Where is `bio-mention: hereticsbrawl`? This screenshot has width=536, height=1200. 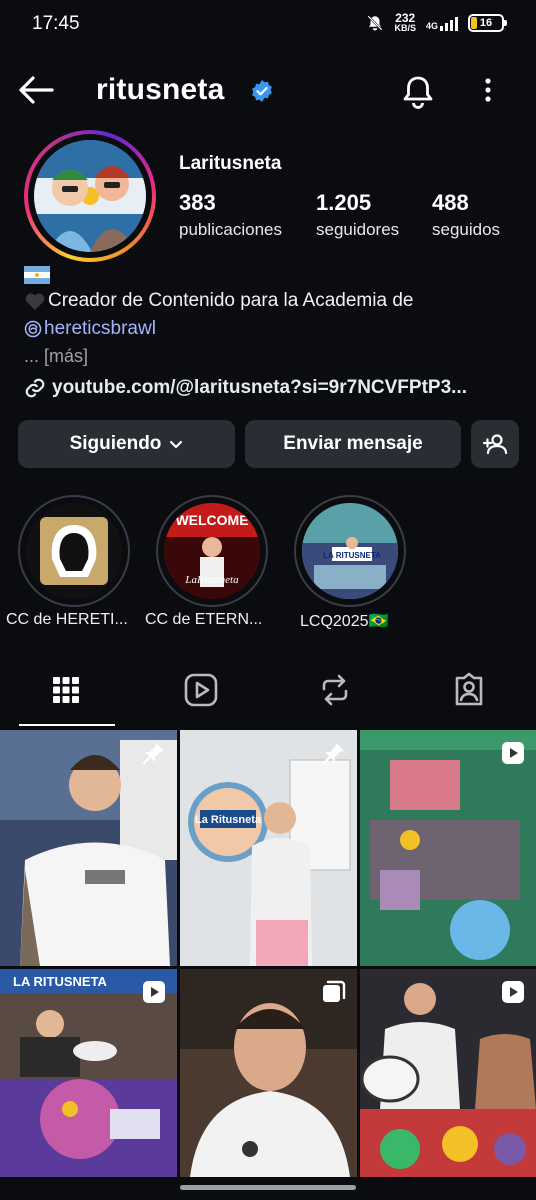
bio-mention: hereticsbrawl is located at coordinates (90, 329).